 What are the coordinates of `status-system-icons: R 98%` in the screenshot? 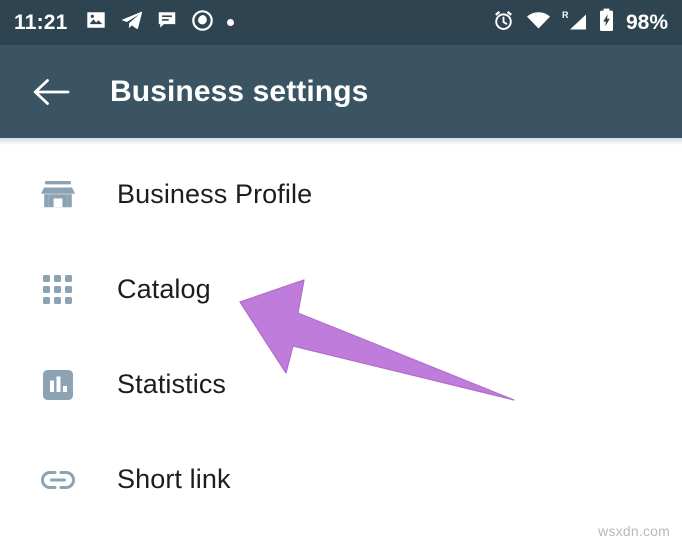 It's located at (580, 22).